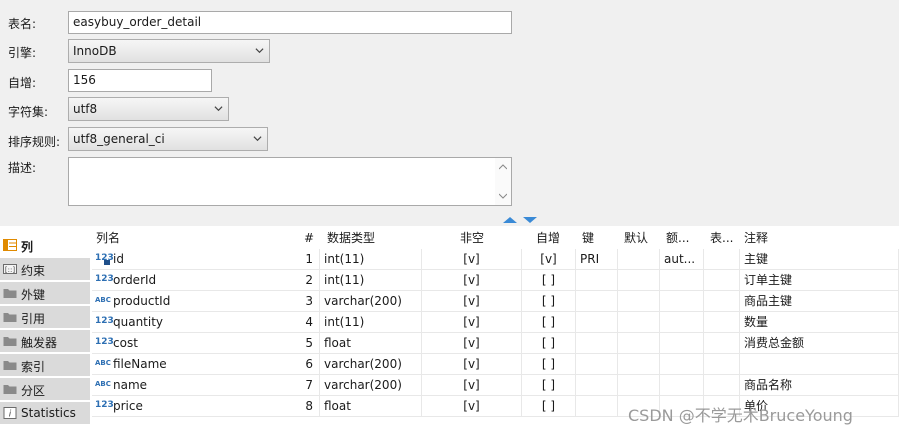 Image resolution: width=899 pixels, height=433 pixels. What do you see at coordinates (290, 22) in the screenshot?
I see `table-name-input: easybuy_order_detail` at bounding box center [290, 22].